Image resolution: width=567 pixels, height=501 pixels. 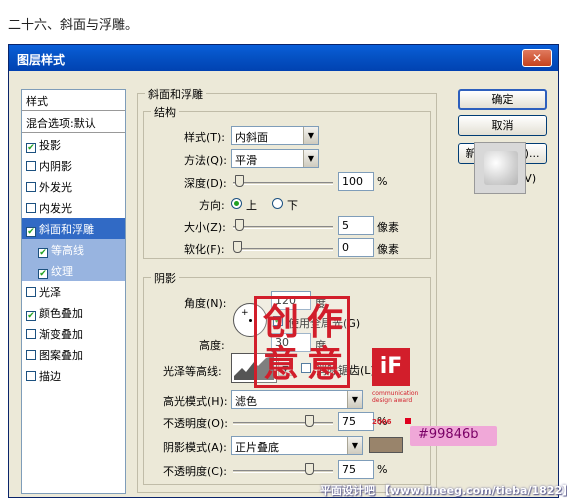 I want to click on structure-title: 结构, so click(x=165, y=112).